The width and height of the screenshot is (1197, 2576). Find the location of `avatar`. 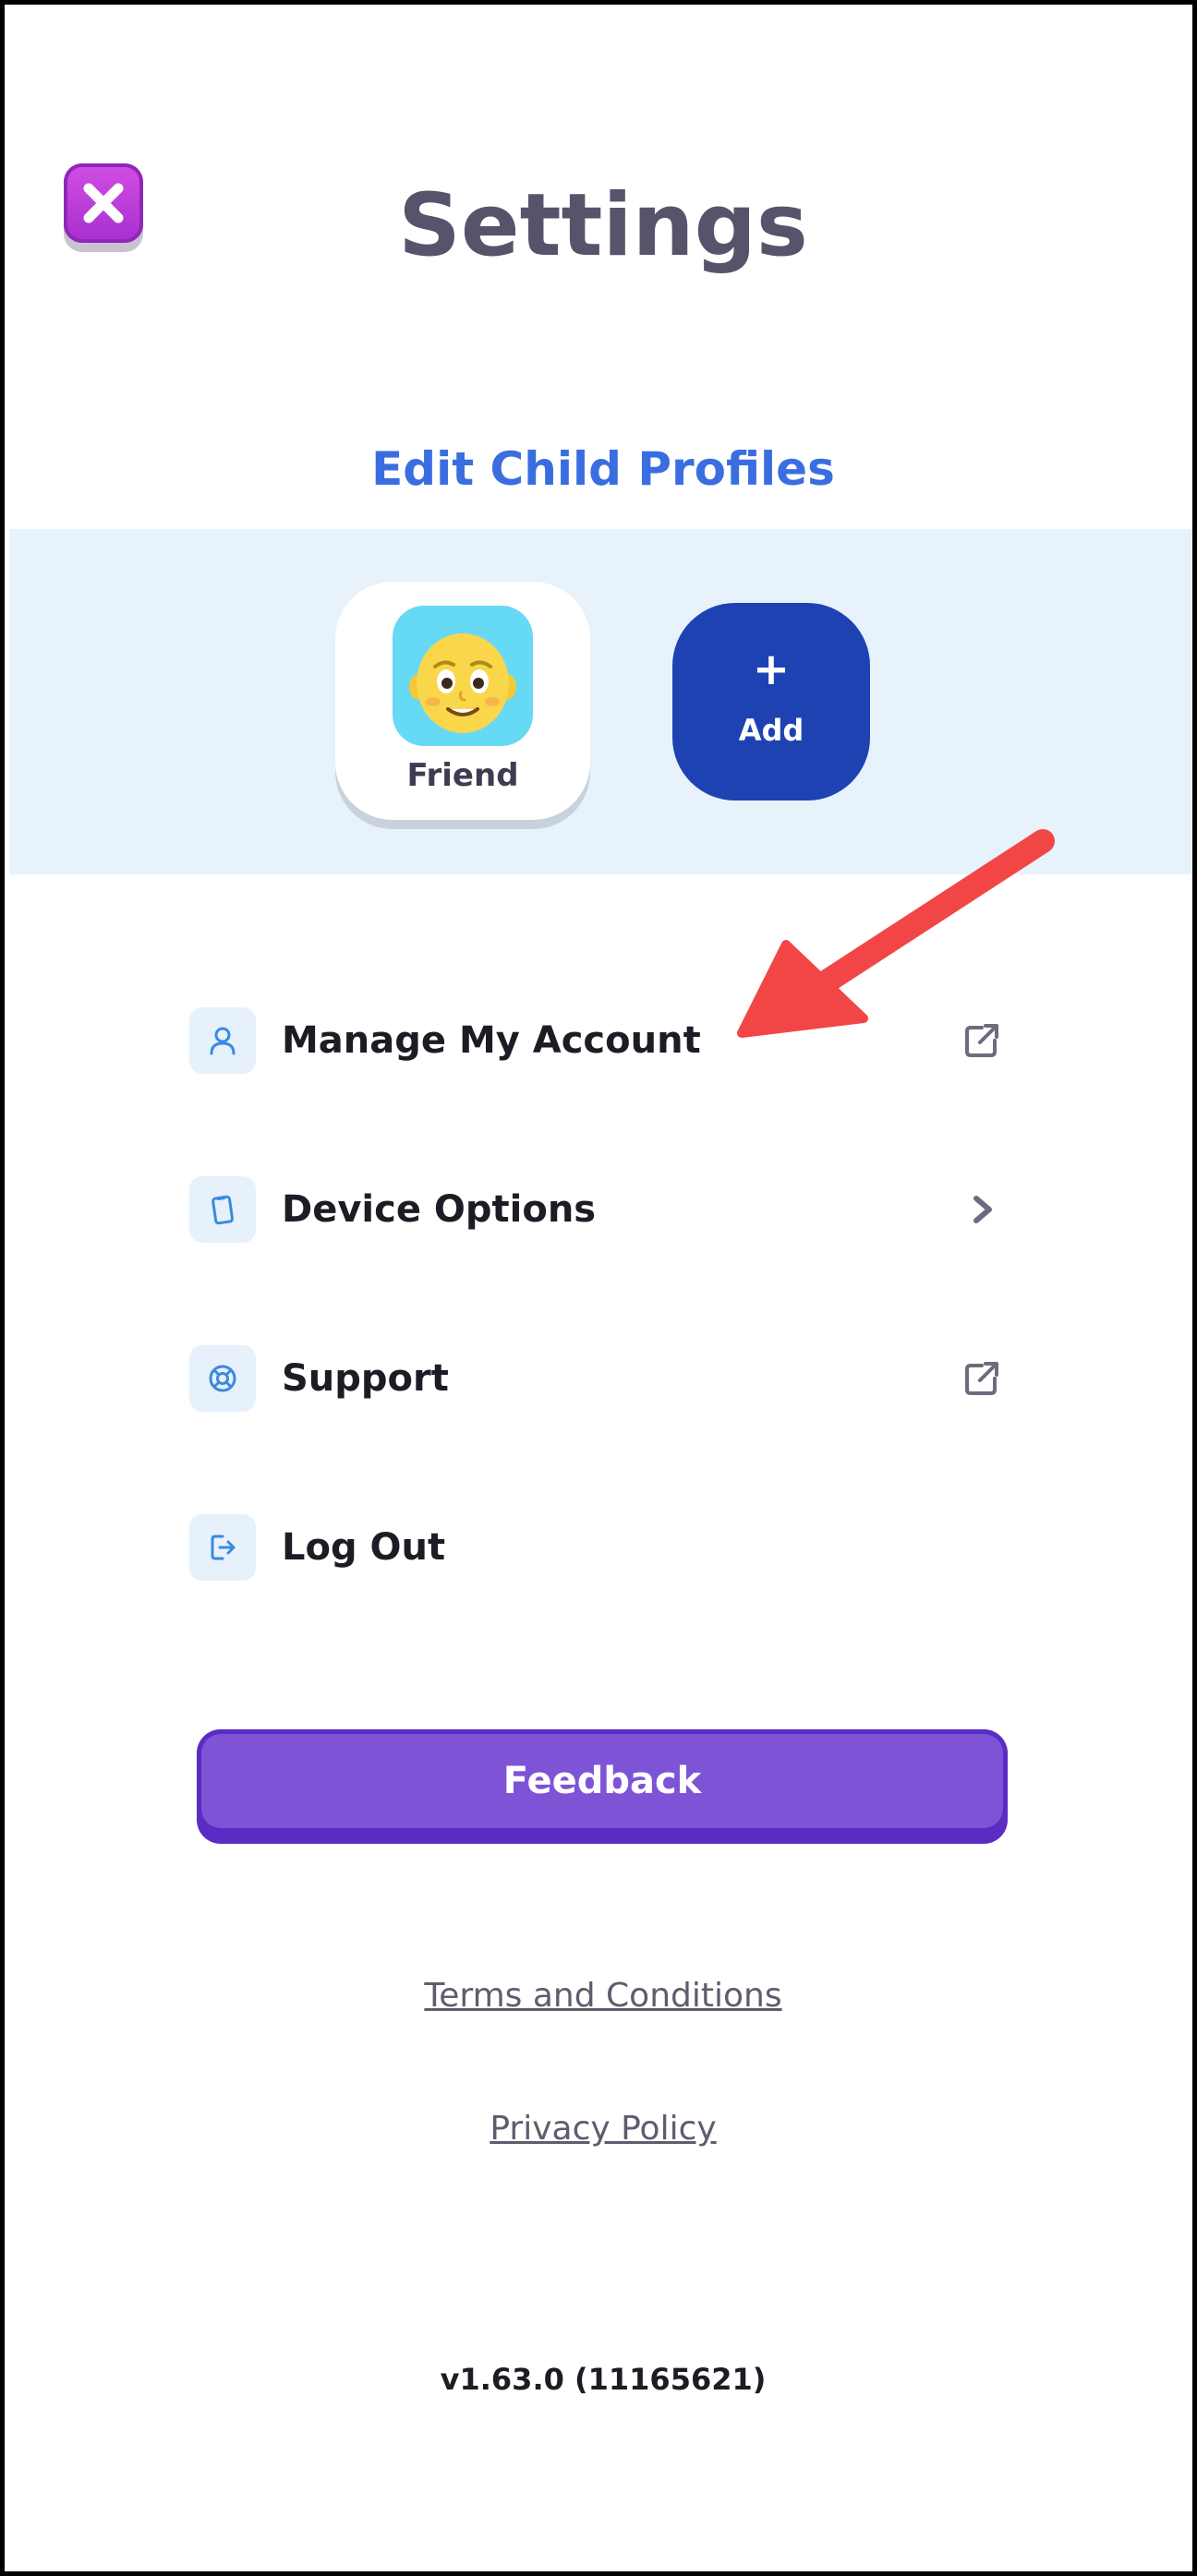

avatar is located at coordinates (463, 676).